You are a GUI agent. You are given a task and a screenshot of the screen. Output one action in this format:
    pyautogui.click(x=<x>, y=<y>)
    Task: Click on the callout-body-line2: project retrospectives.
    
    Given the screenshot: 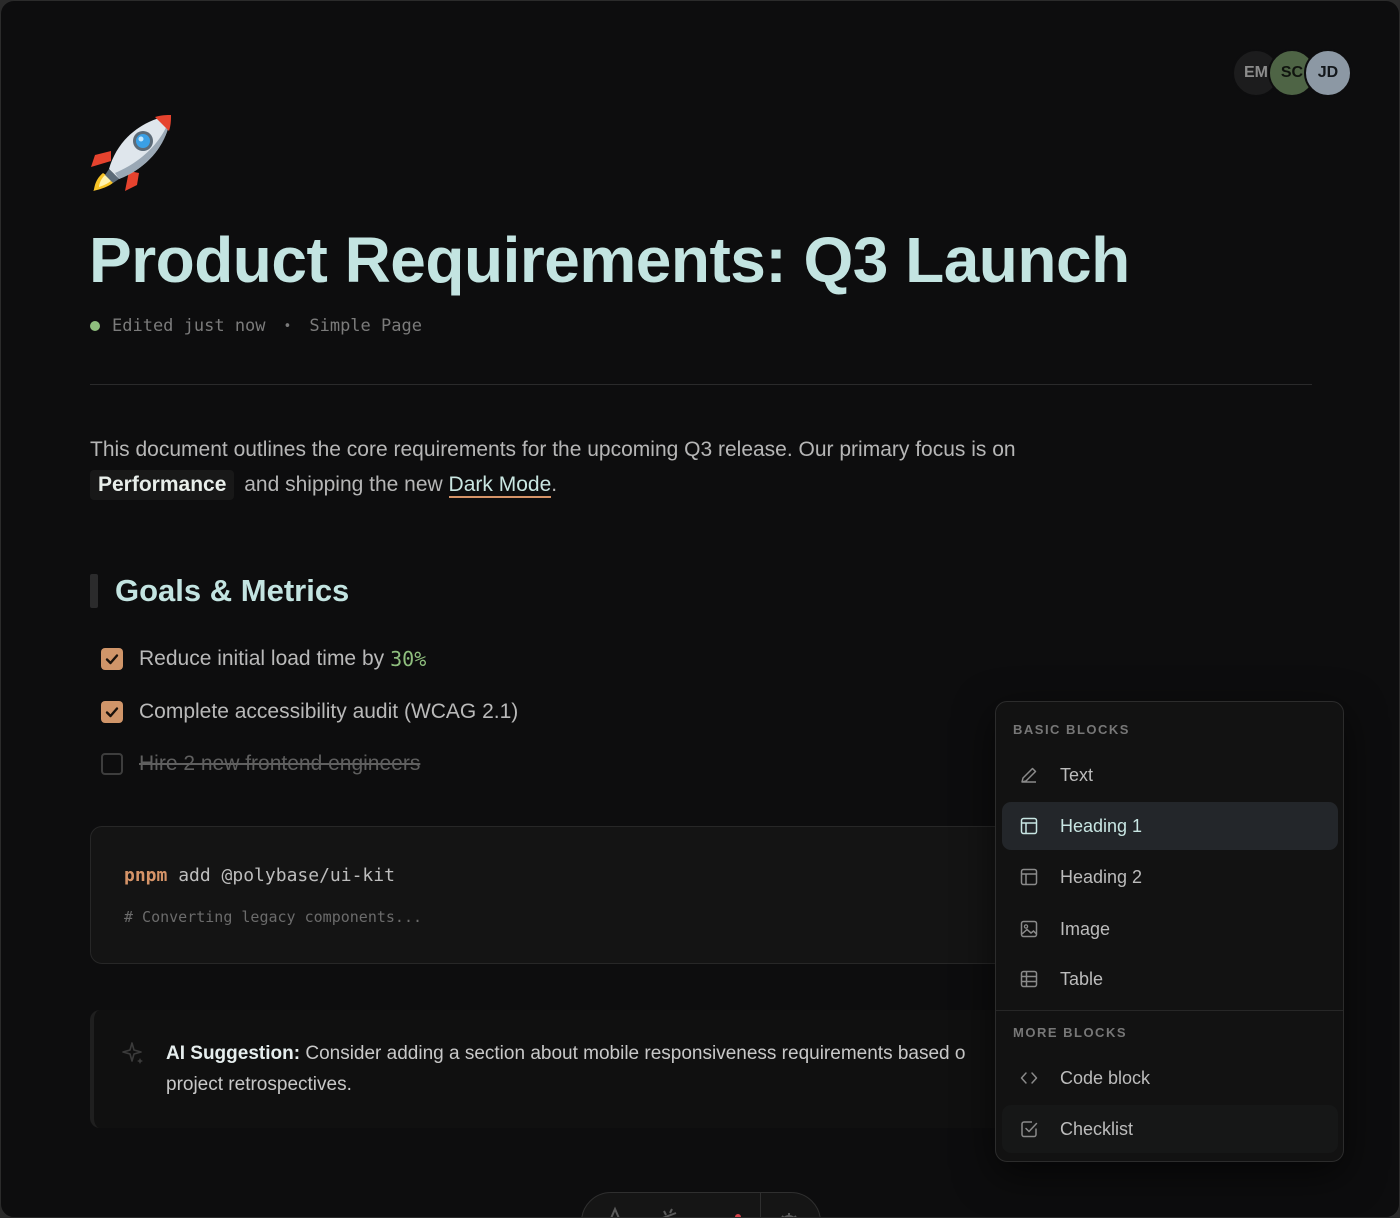 What is the action you would take?
    pyautogui.click(x=259, y=1084)
    